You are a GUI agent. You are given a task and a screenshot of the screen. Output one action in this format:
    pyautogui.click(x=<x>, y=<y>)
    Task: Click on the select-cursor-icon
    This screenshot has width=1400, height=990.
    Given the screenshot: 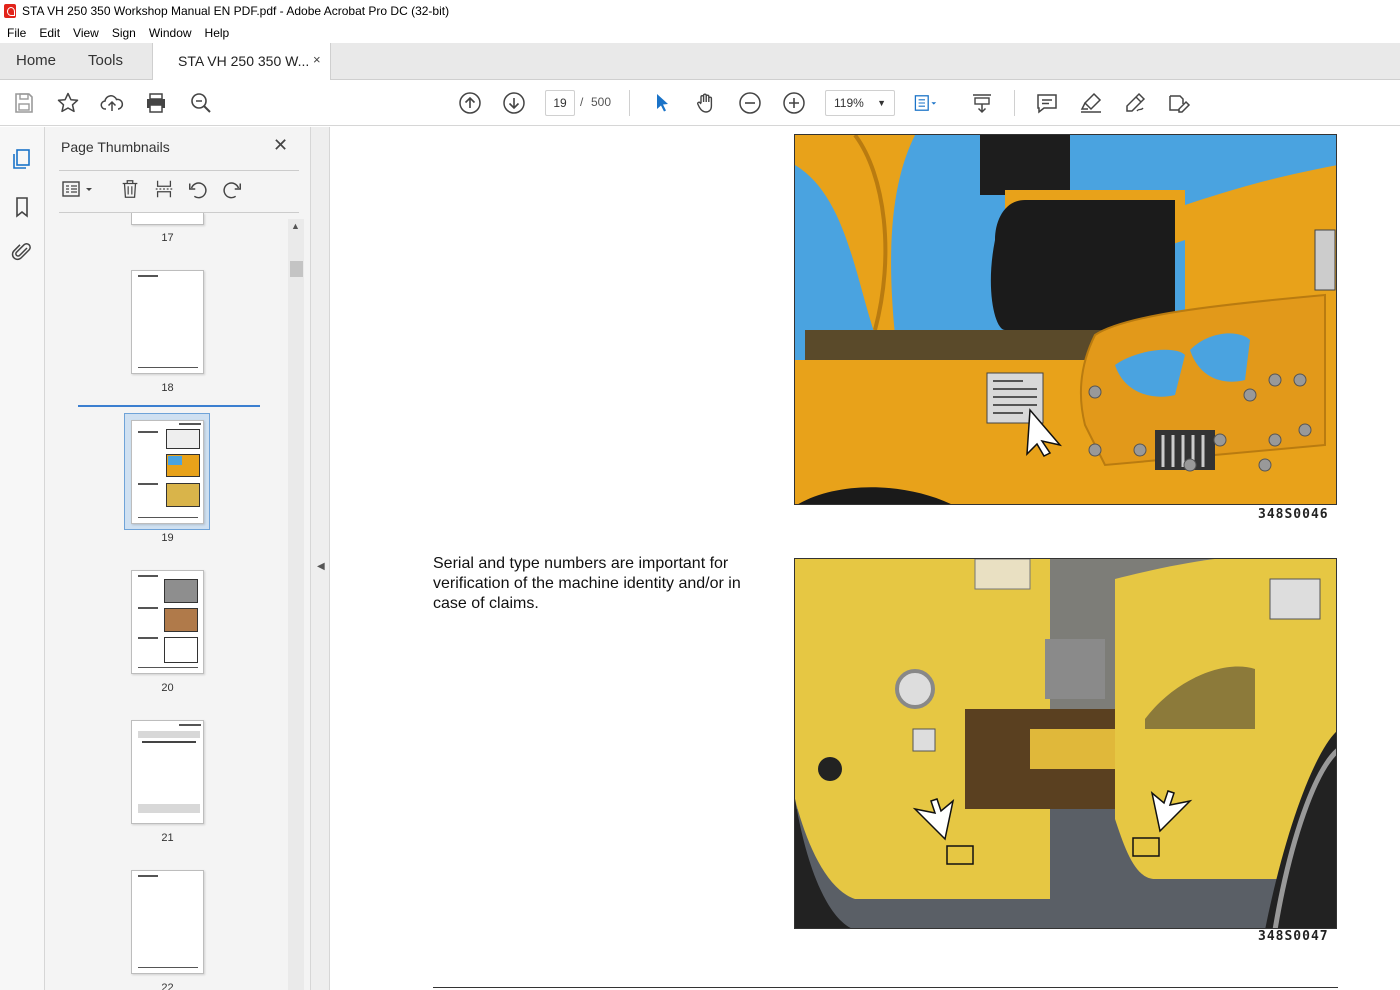 What is the action you would take?
    pyautogui.click(x=662, y=103)
    